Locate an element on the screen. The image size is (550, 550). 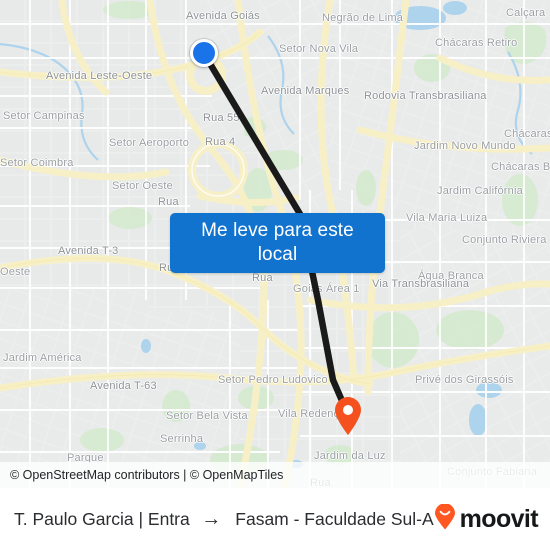
destination-pin-icon is located at coordinates (348, 416).